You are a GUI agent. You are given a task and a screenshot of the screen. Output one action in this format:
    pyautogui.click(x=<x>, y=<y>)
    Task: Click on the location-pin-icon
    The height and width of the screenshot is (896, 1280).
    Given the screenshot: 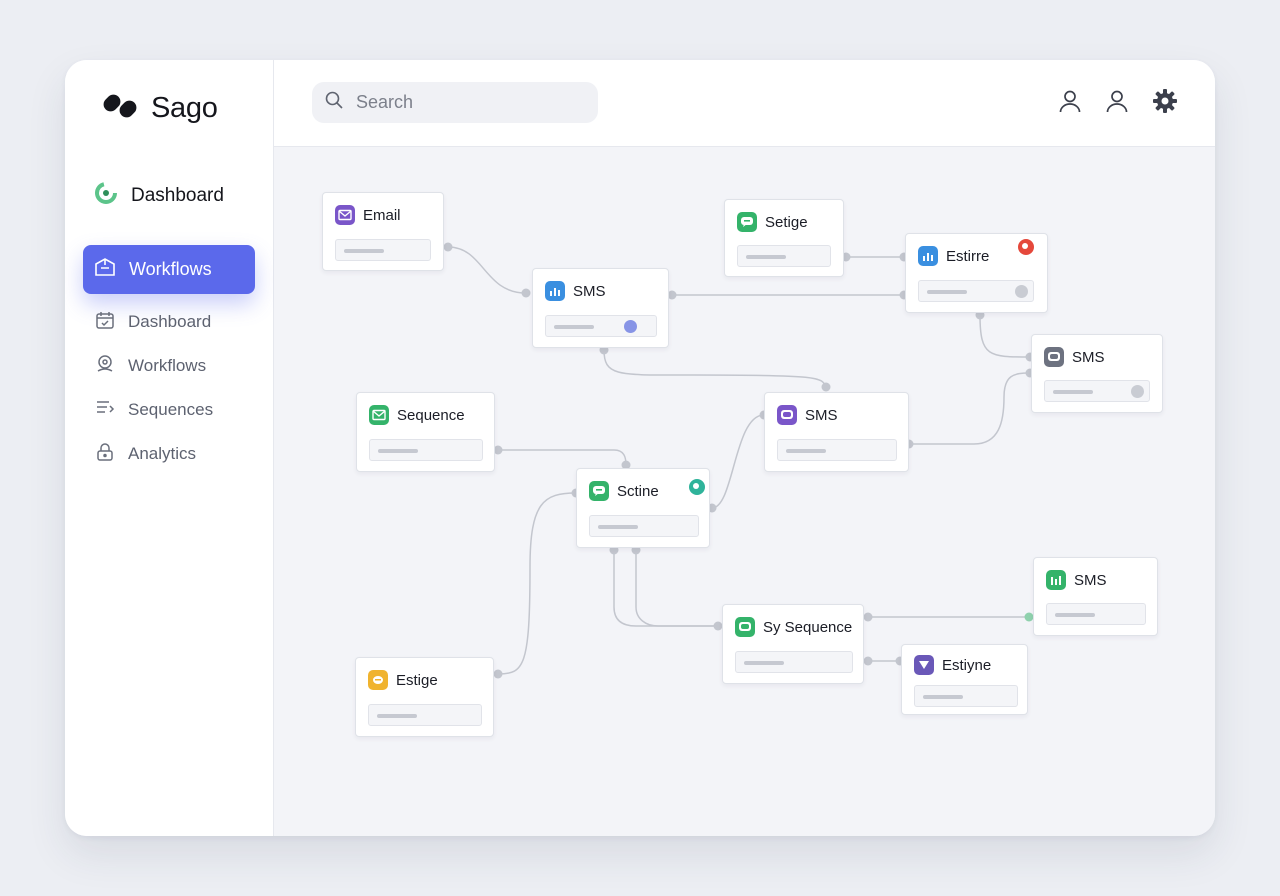 What is the action you would take?
    pyautogui.click(x=105, y=366)
    